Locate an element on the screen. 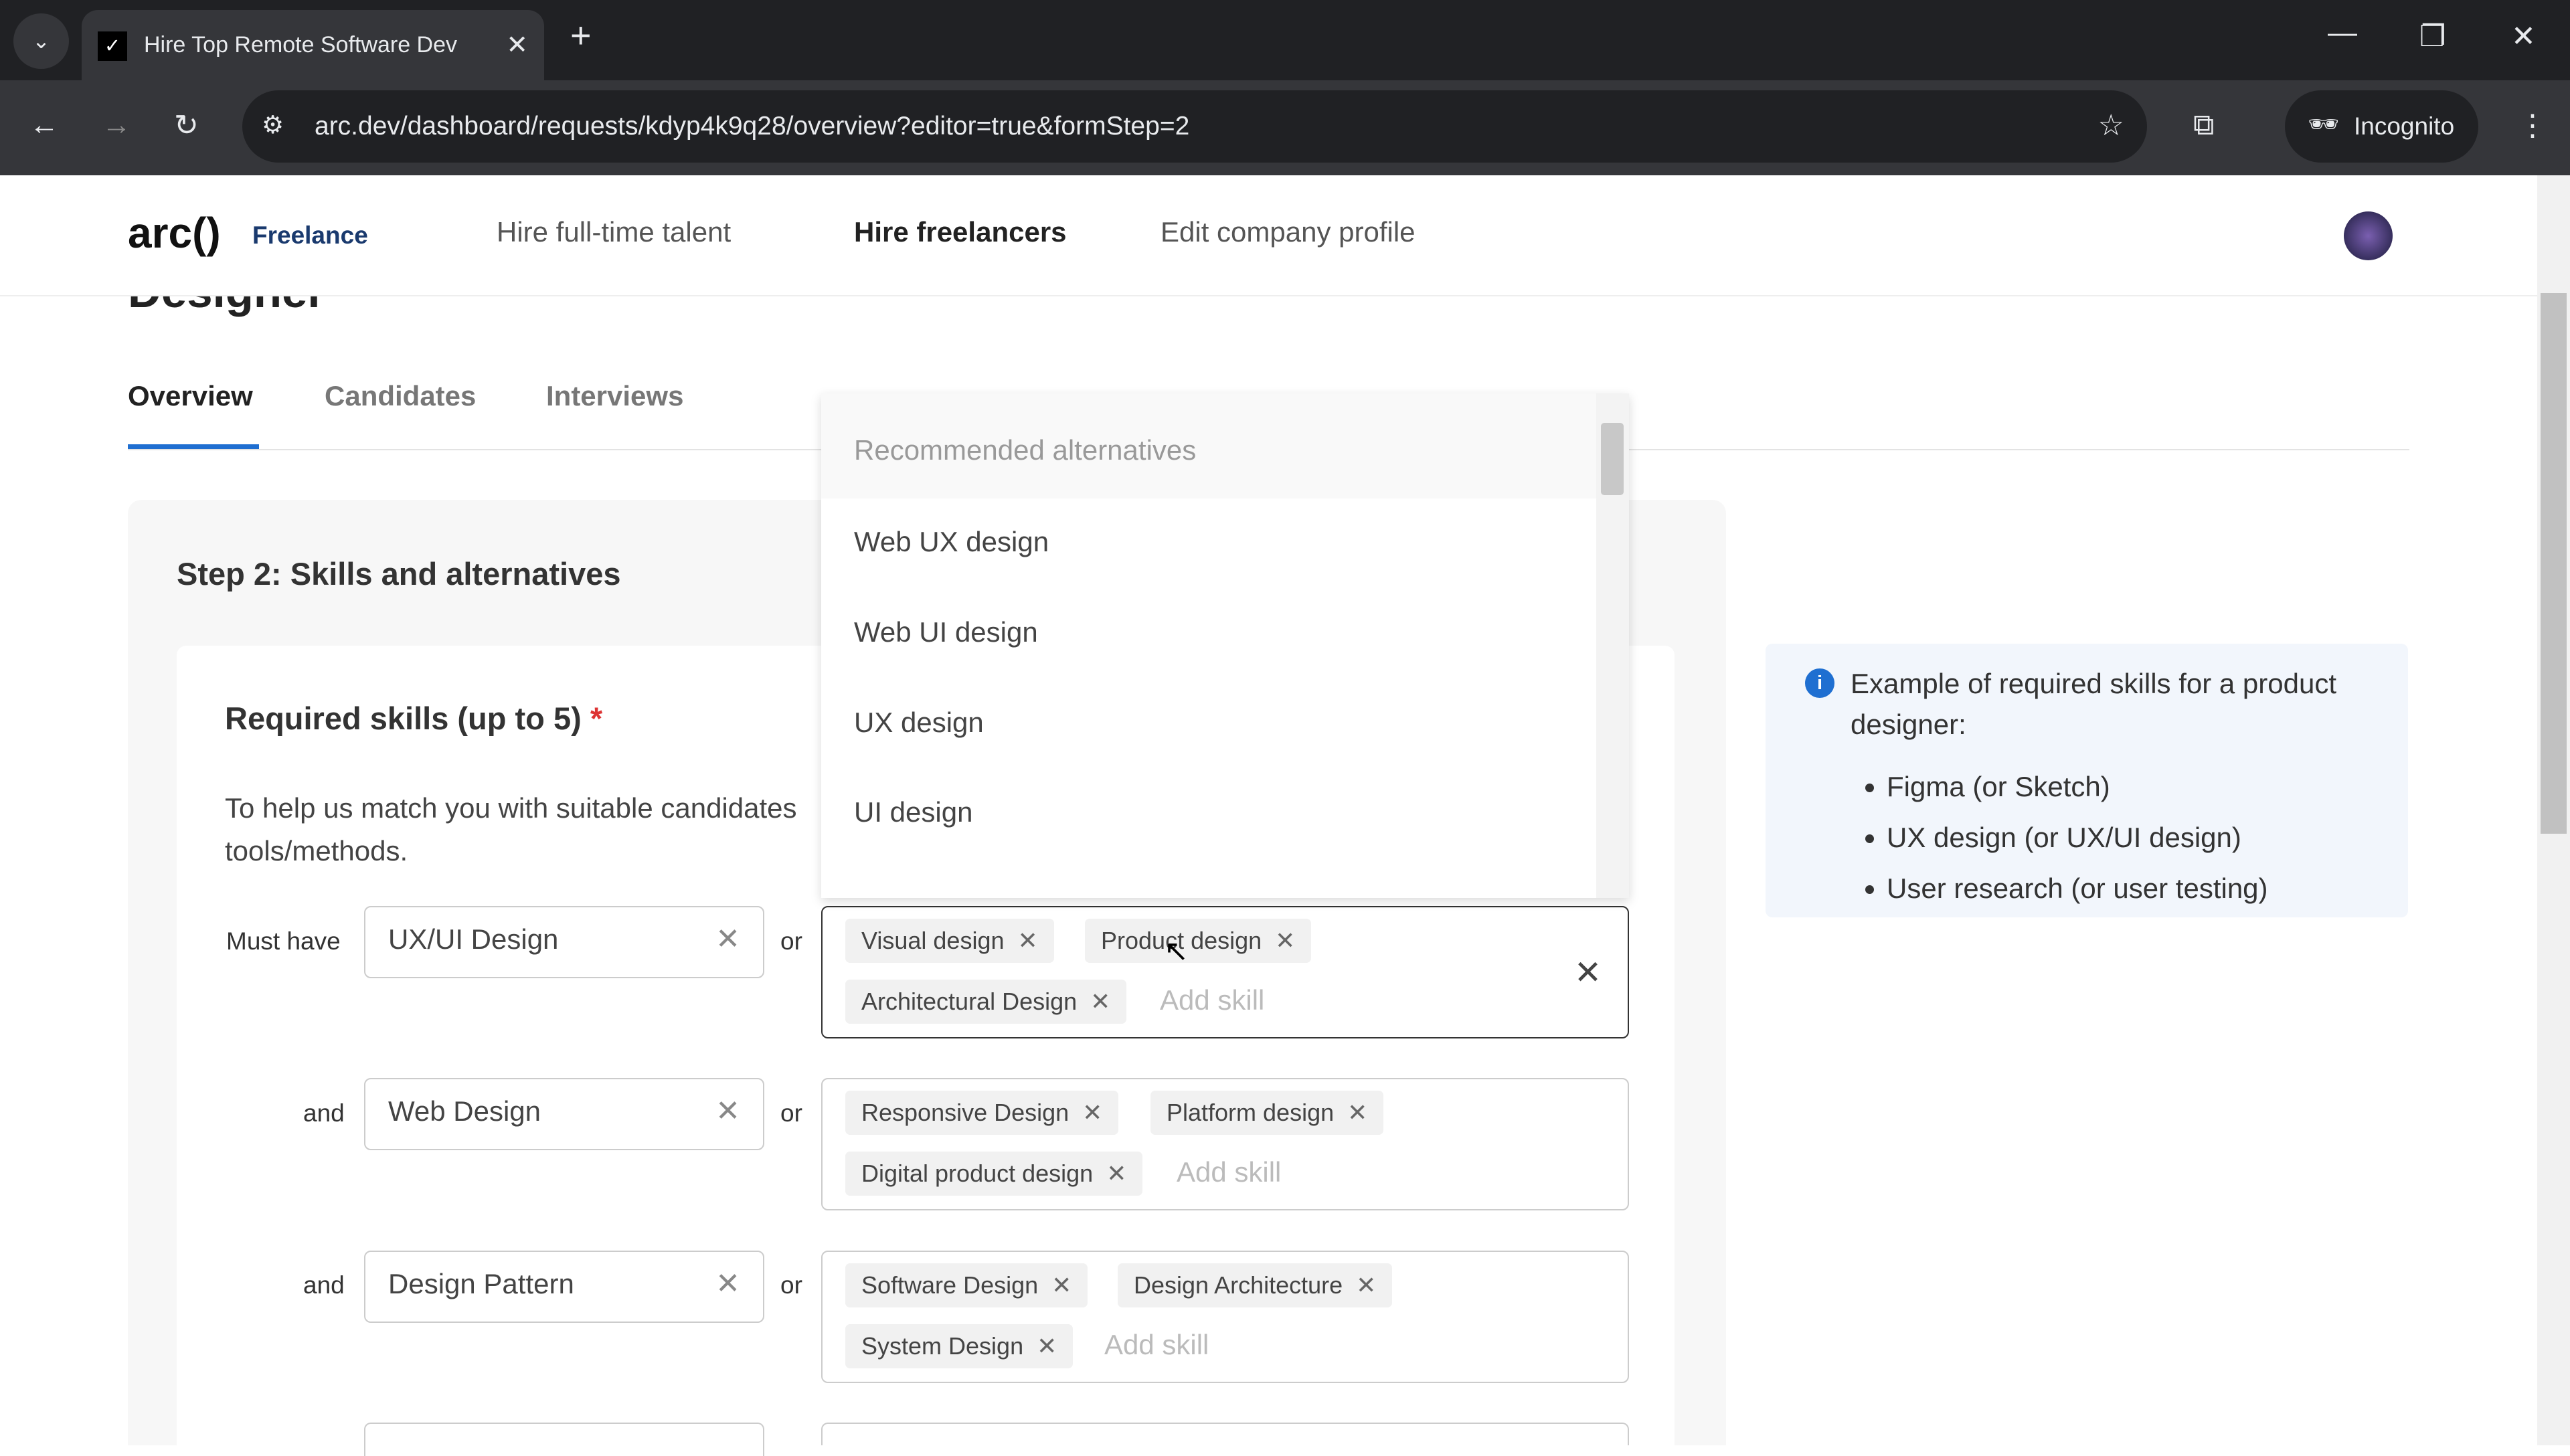 The width and height of the screenshot is (2570, 1456). section-title: Required skills (up to 5) is located at coordinates (404, 718).